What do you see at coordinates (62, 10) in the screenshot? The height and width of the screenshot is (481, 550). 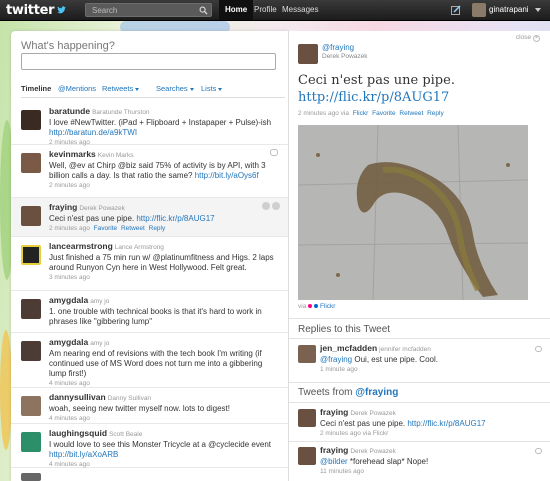 I see `bird-icon` at bounding box center [62, 10].